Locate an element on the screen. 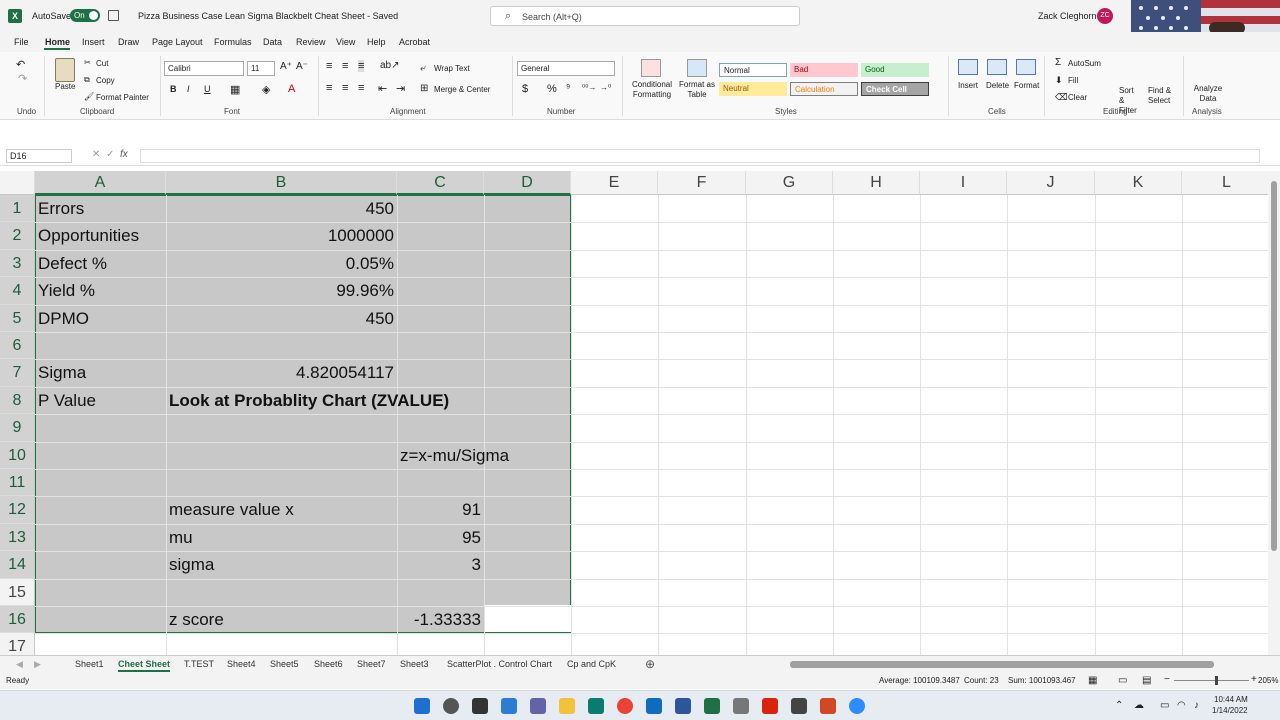 The width and height of the screenshot is (1280, 720). enter-icon: ✓ is located at coordinates (110, 154).